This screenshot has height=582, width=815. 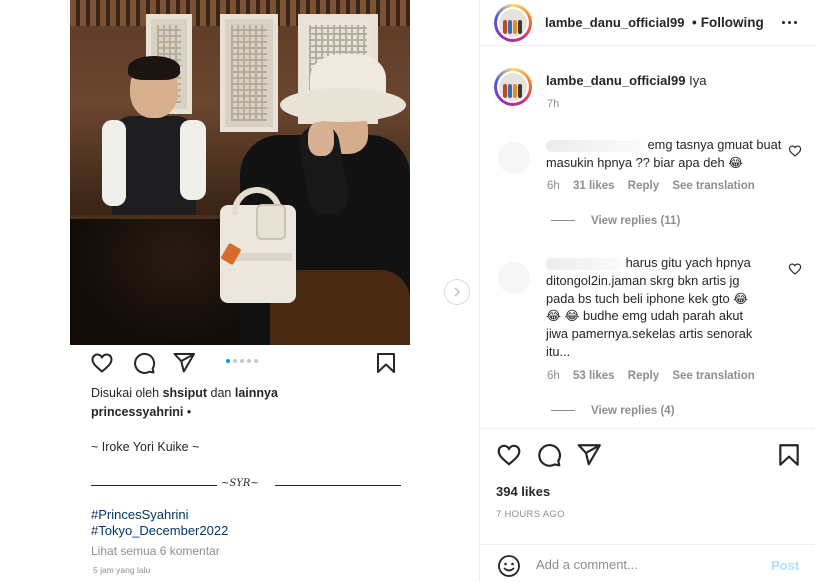 I want to click on caption-avatar, so click(x=513, y=87).